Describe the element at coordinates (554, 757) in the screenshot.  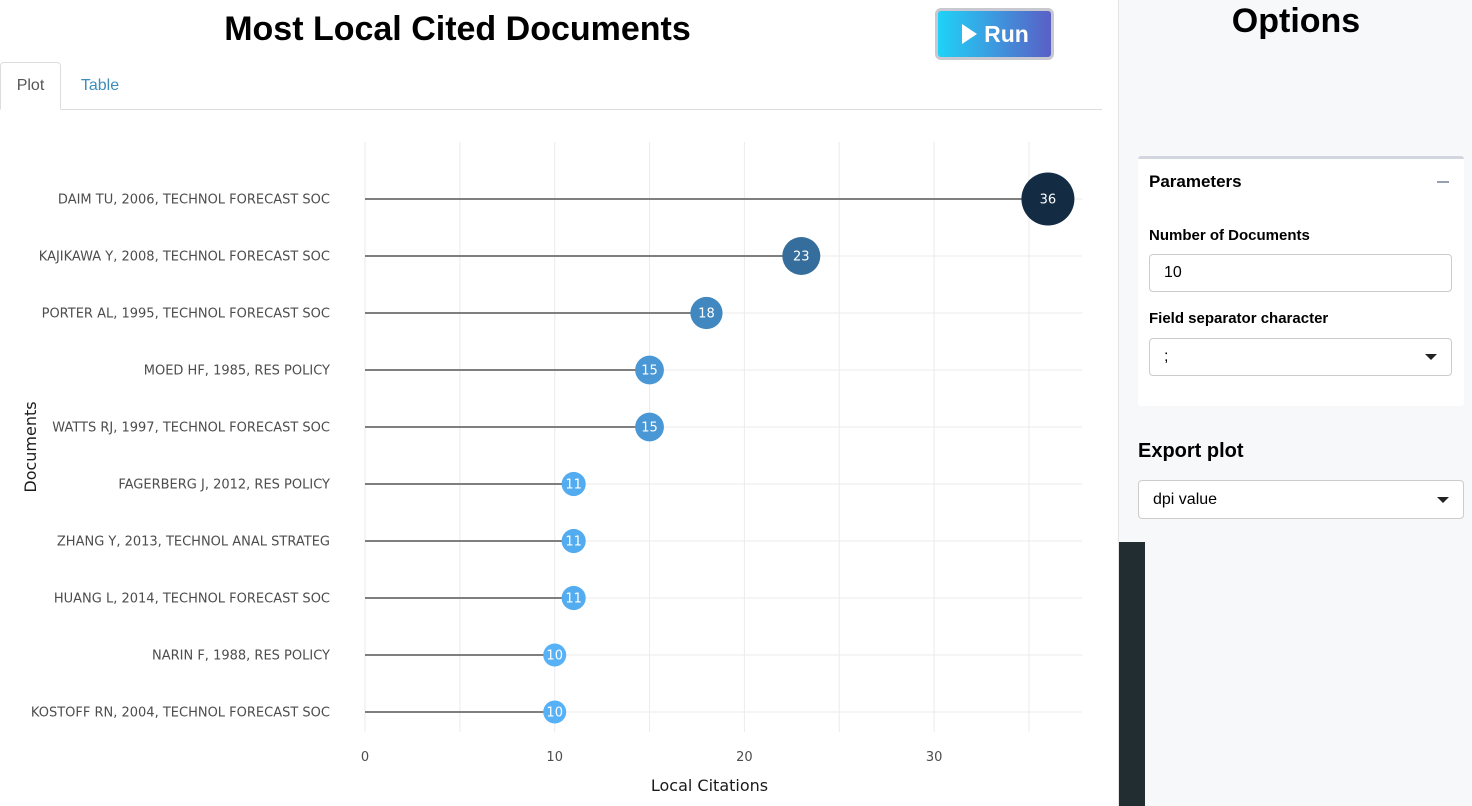
I see `x-tick-label: 10` at that location.